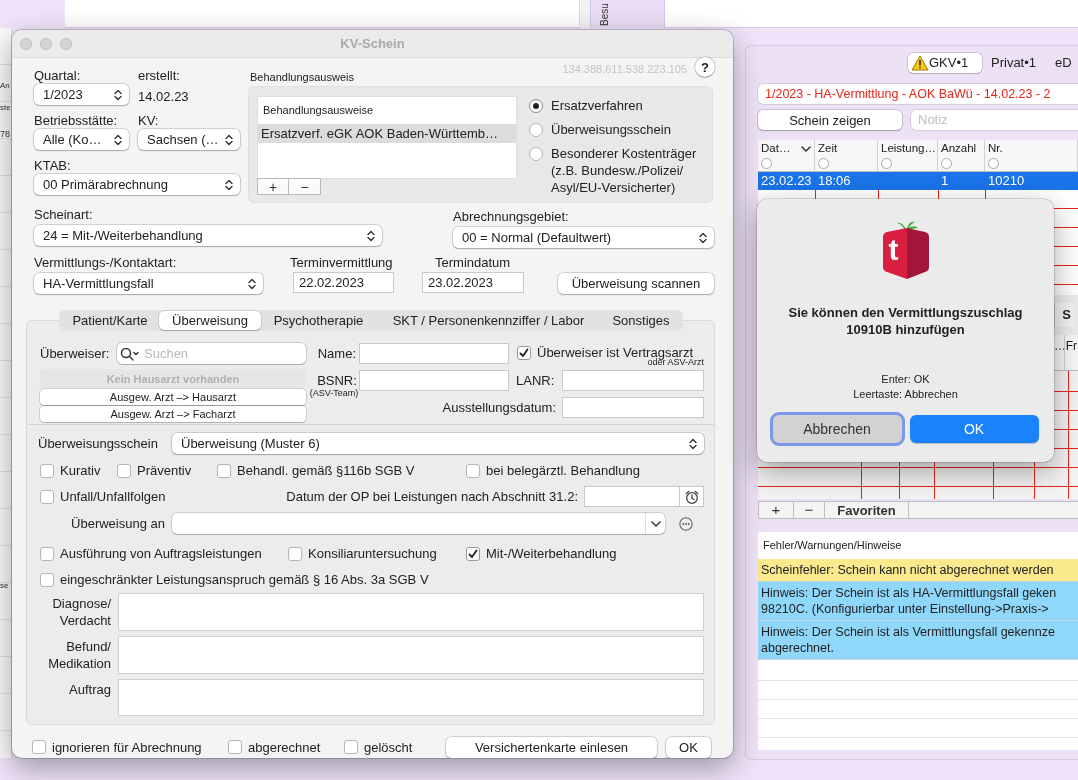 This screenshot has height=780, width=1078. What do you see at coordinates (137, 184) in the screenshot?
I see `dropdown: 00 Primärabrechnung` at bounding box center [137, 184].